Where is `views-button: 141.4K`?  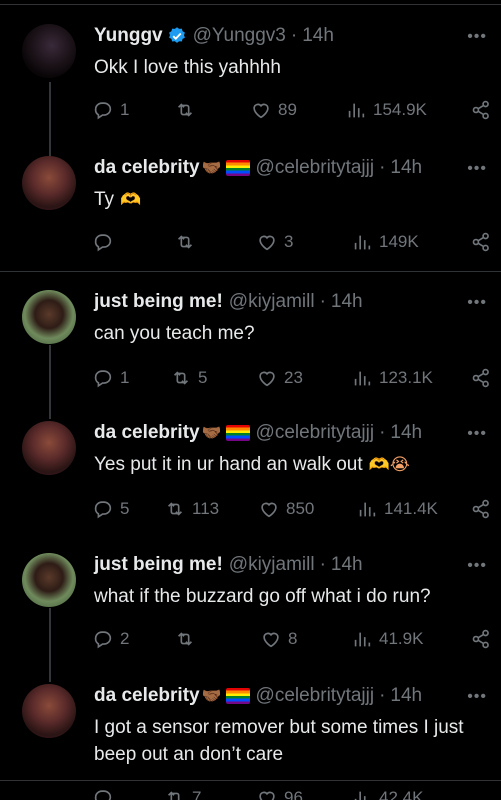 views-button: 141.4K is located at coordinates (397, 509).